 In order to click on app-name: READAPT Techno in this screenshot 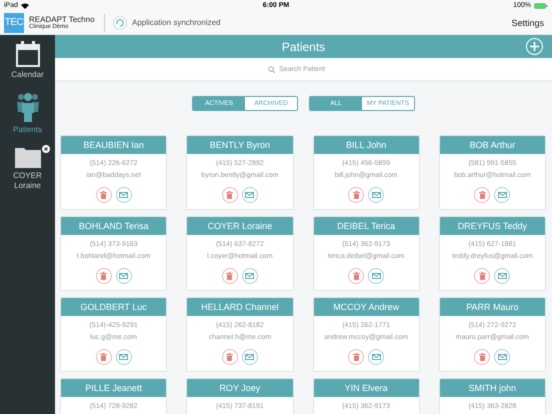, I will do `click(62, 19)`.